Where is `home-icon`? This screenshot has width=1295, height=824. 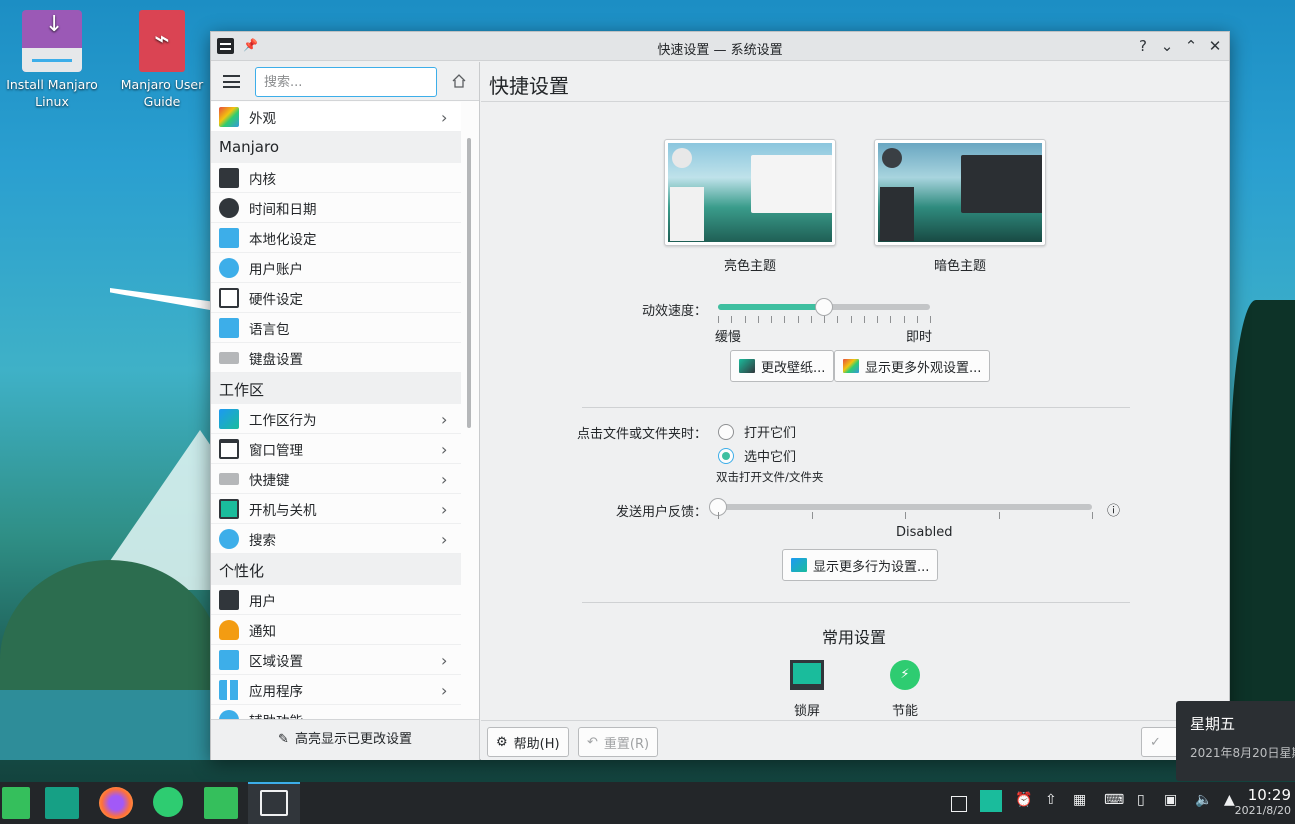
home-icon is located at coordinates (459, 81).